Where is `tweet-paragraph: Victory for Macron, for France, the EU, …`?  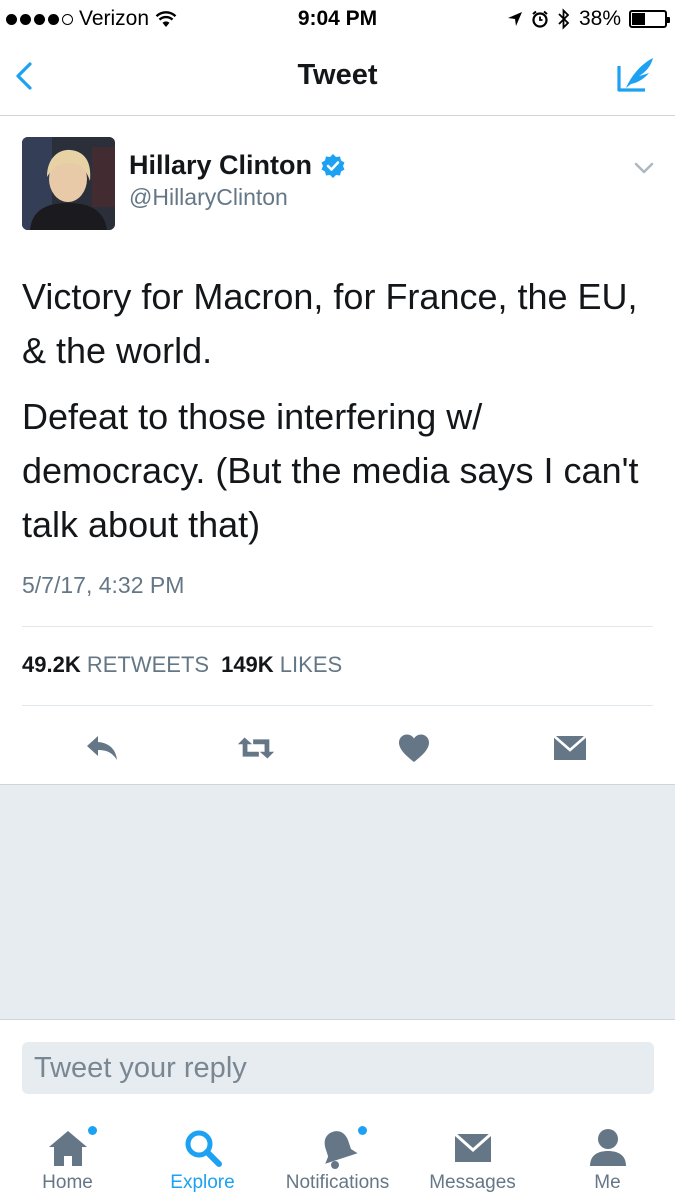
tweet-paragraph: Victory for Macron, for France, the EU, … is located at coordinates (330, 323).